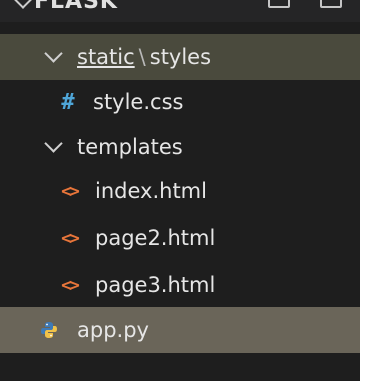  Describe the element at coordinates (138, 102) in the screenshot. I see `file-label: style.css` at that location.